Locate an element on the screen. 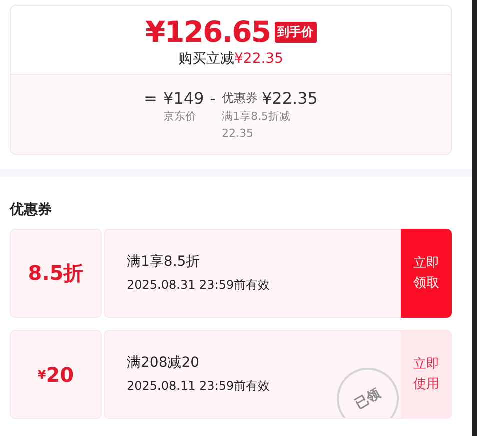 The image size is (477, 436). coupon-title: 满1享8.5折 is located at coordinates (164, 262).